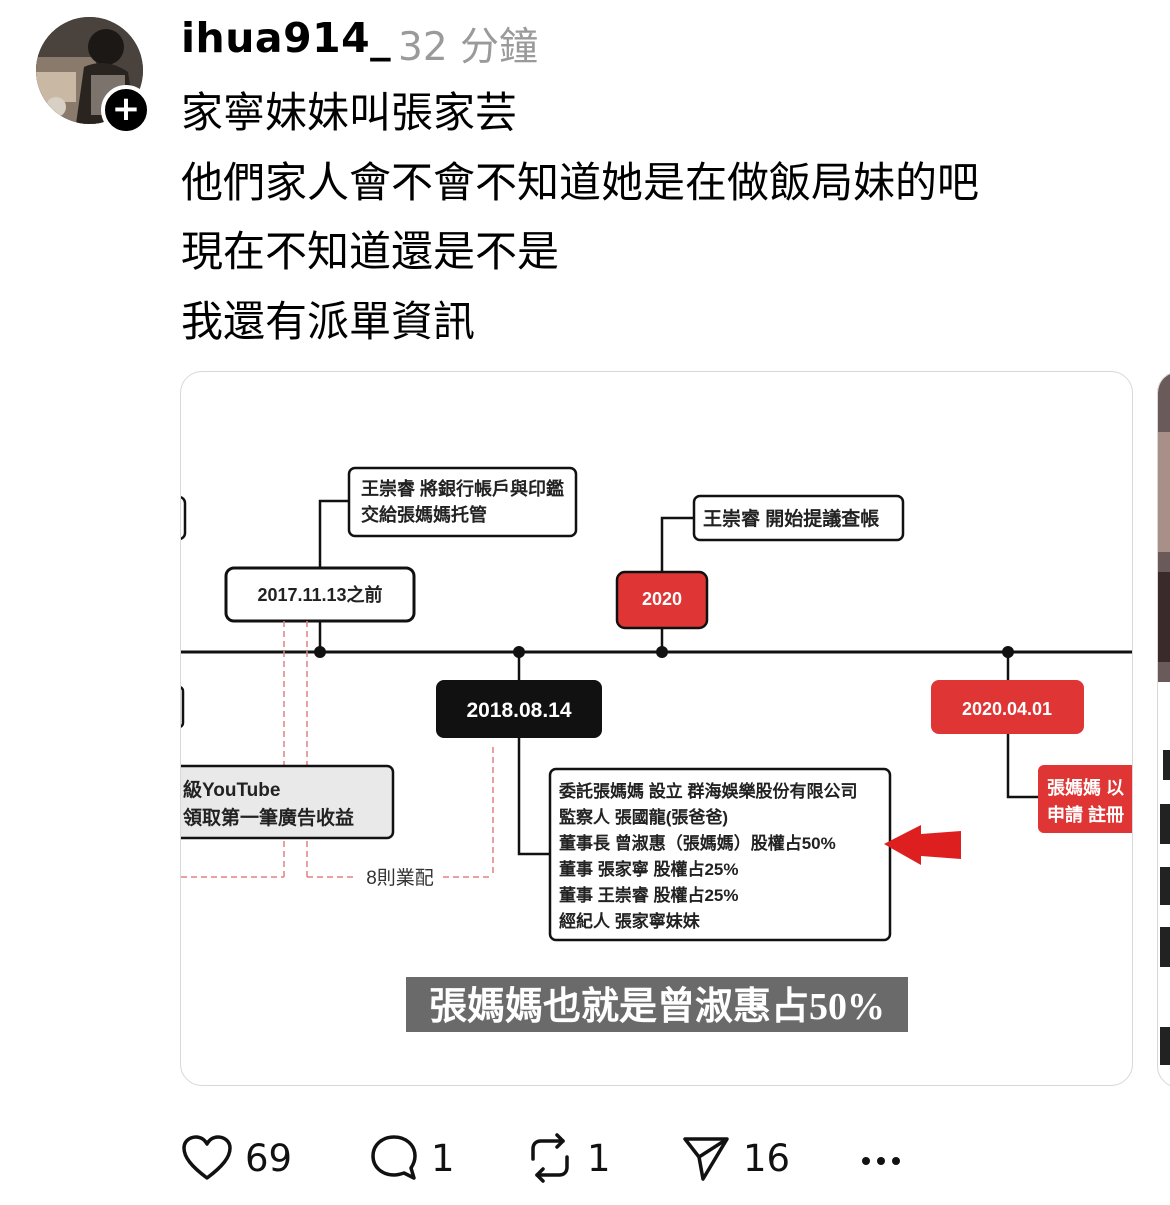 The width and height of the screenshot is (1170, 1205). Describe the element at coordinates (443, 1158) in the screenshot. I see `reply-count: 1` at that location.